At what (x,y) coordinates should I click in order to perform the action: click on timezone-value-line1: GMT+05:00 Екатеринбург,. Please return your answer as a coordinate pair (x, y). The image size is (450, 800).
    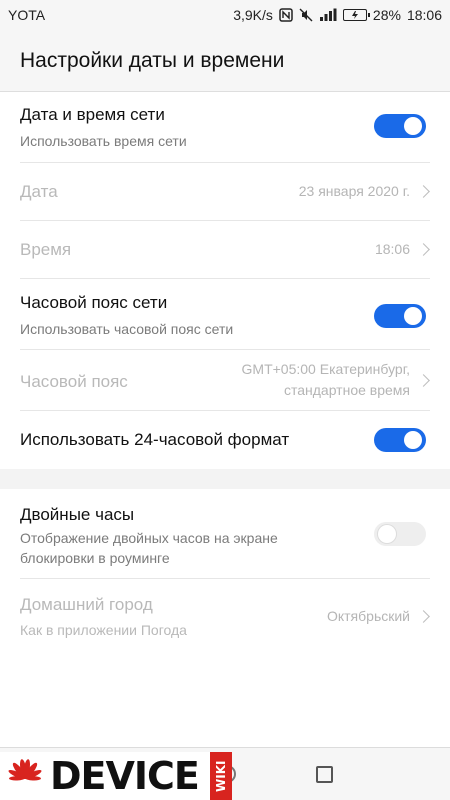
    Looking at the image, I should click on (325, 369).